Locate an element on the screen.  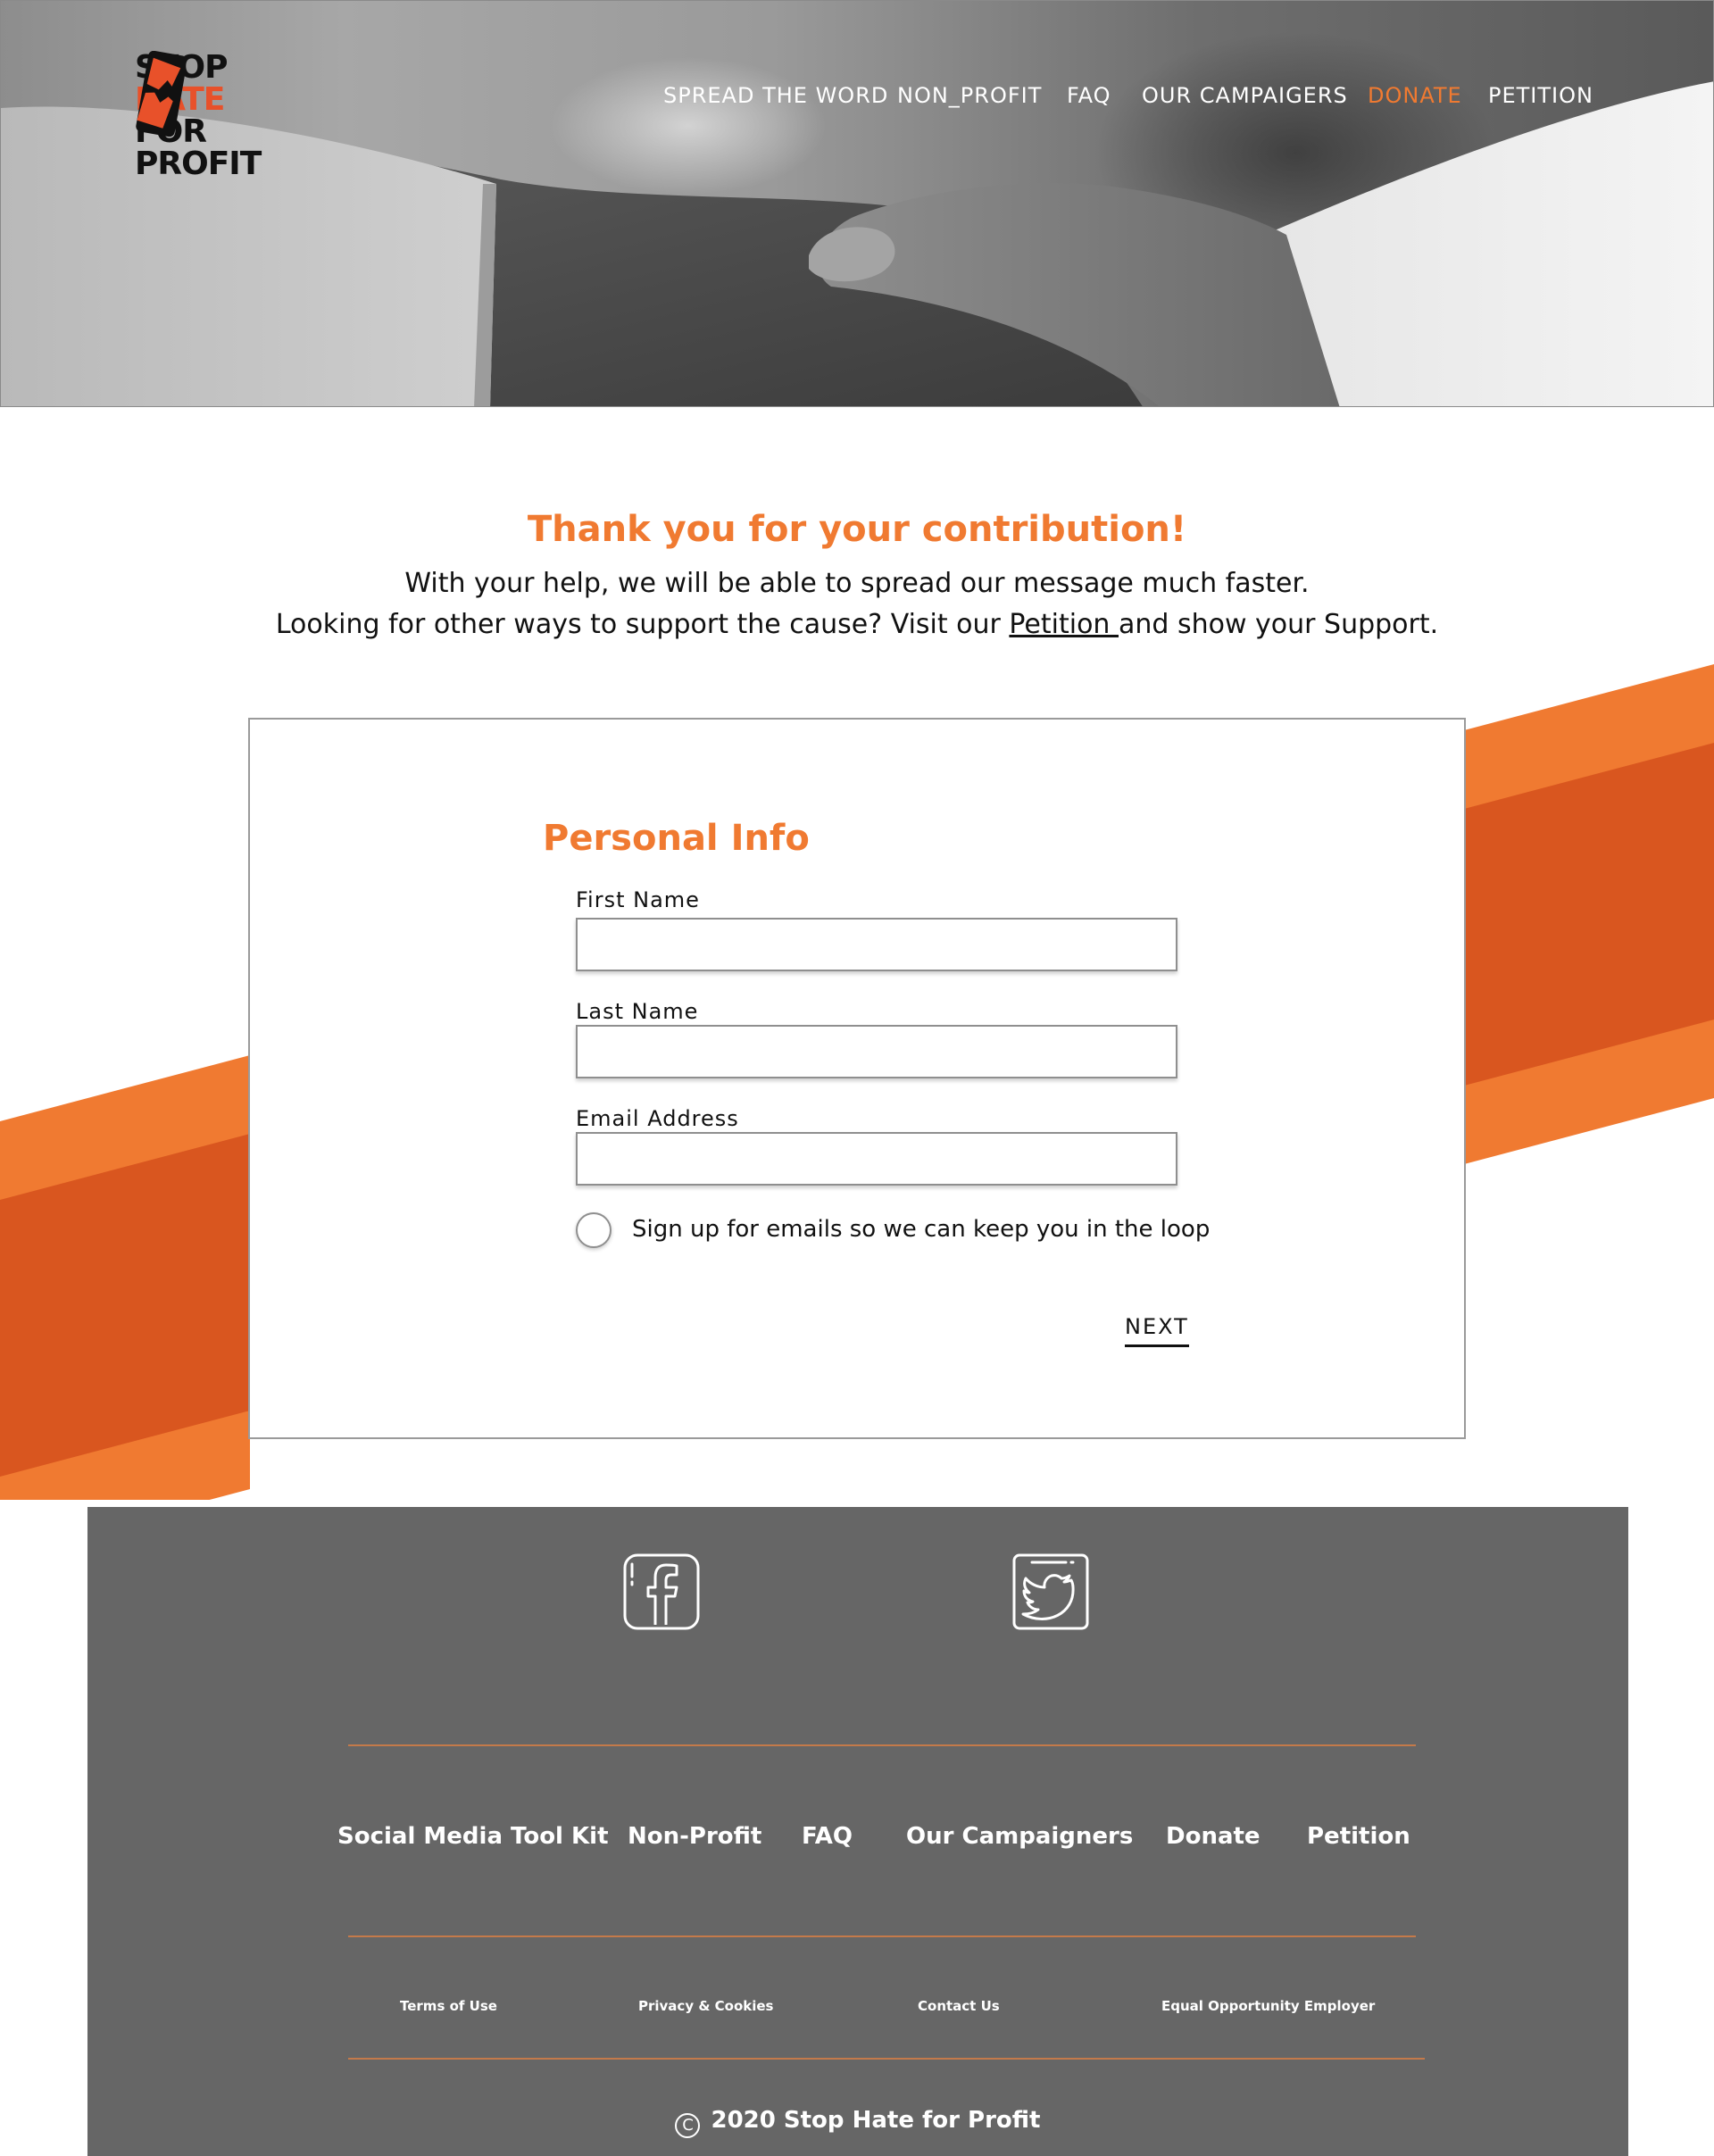
nav-our-campaigers: OUR CAMPAIGERS is located at coordinates (1245, 95).